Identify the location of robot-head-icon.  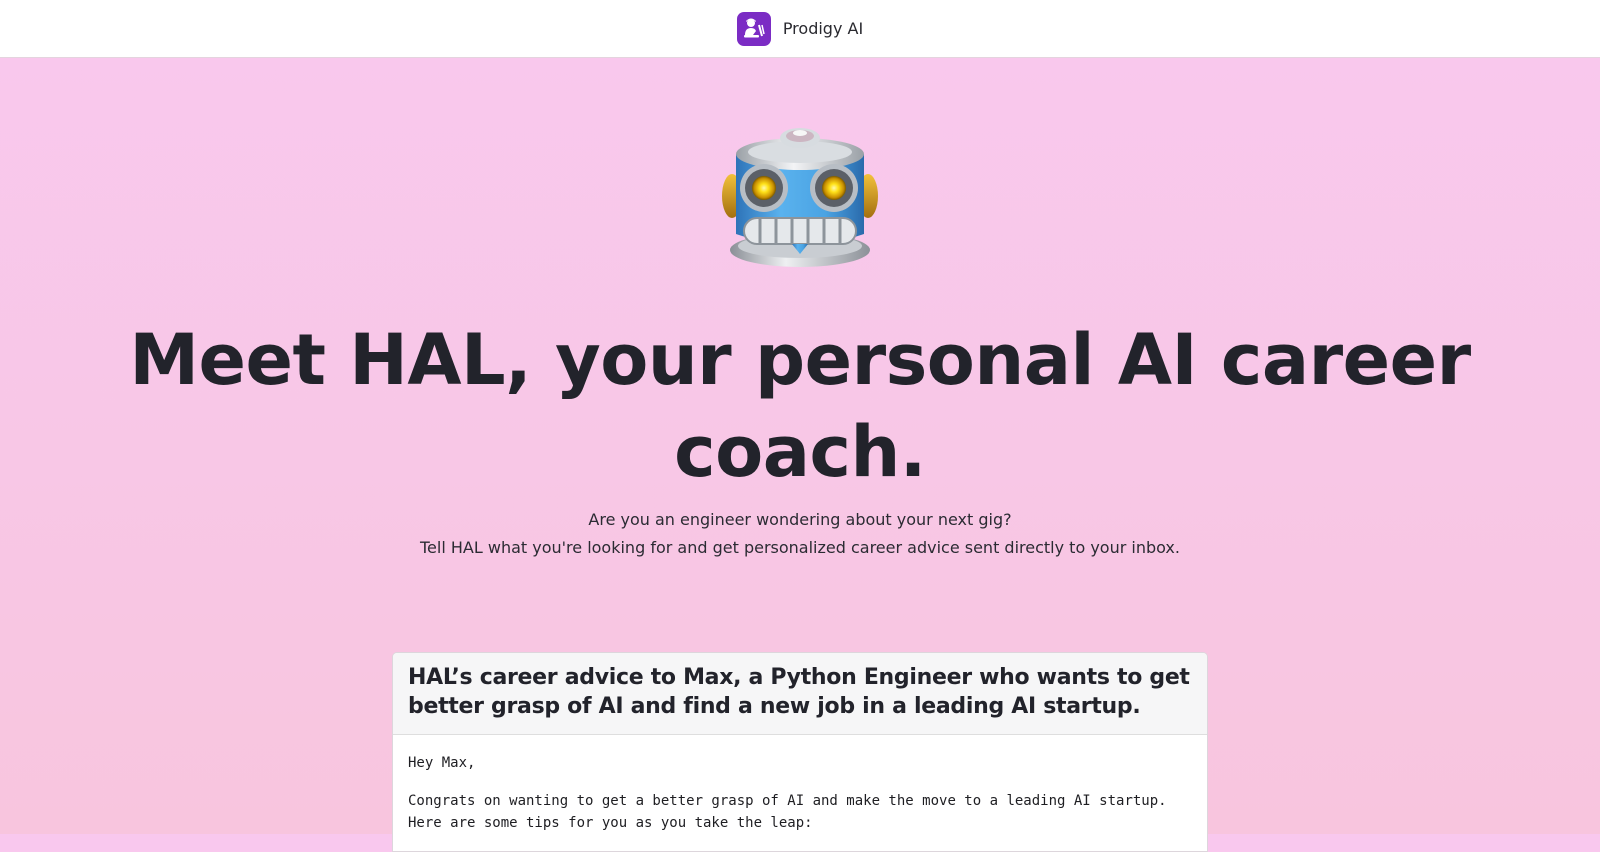
(800, 197).